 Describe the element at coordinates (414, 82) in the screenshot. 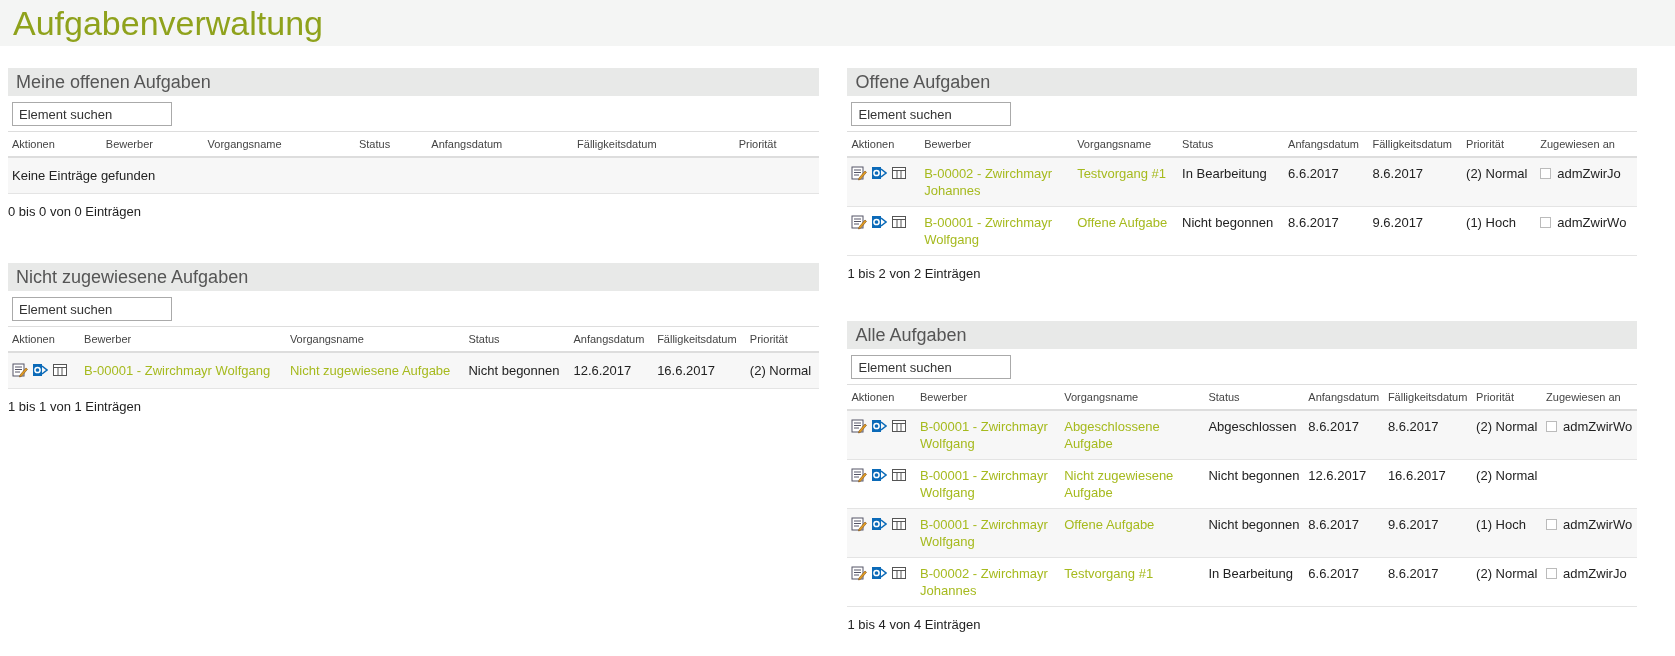

I see `panel-header: Meine offenen Aufgaben` at that location.